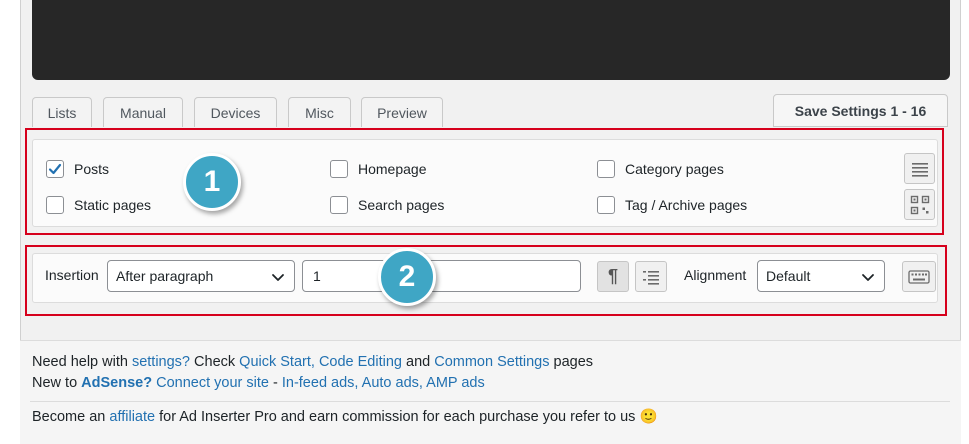  What do you see at coordinates (571, 362) in the screenshot?
I see `help-text-span: pages` at bounding box center [571, 362].